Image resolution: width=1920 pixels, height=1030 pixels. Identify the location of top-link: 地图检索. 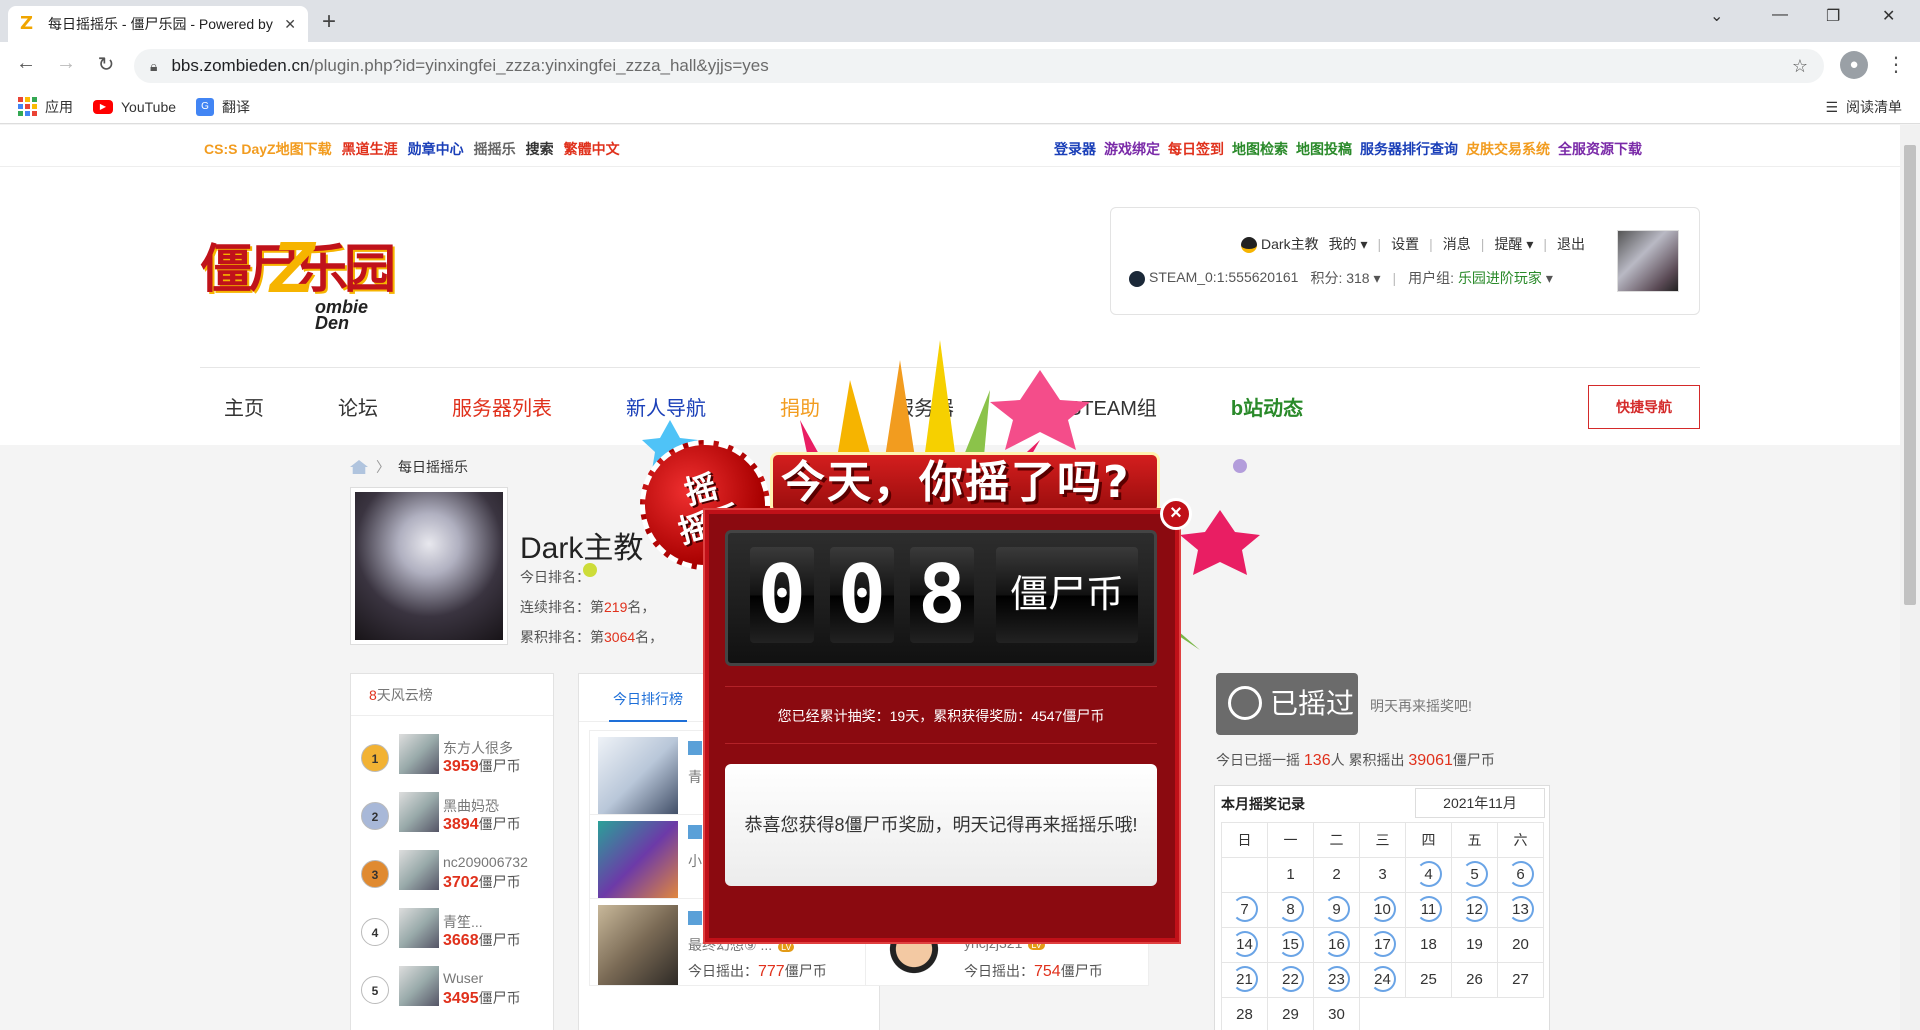
(1260, 149).